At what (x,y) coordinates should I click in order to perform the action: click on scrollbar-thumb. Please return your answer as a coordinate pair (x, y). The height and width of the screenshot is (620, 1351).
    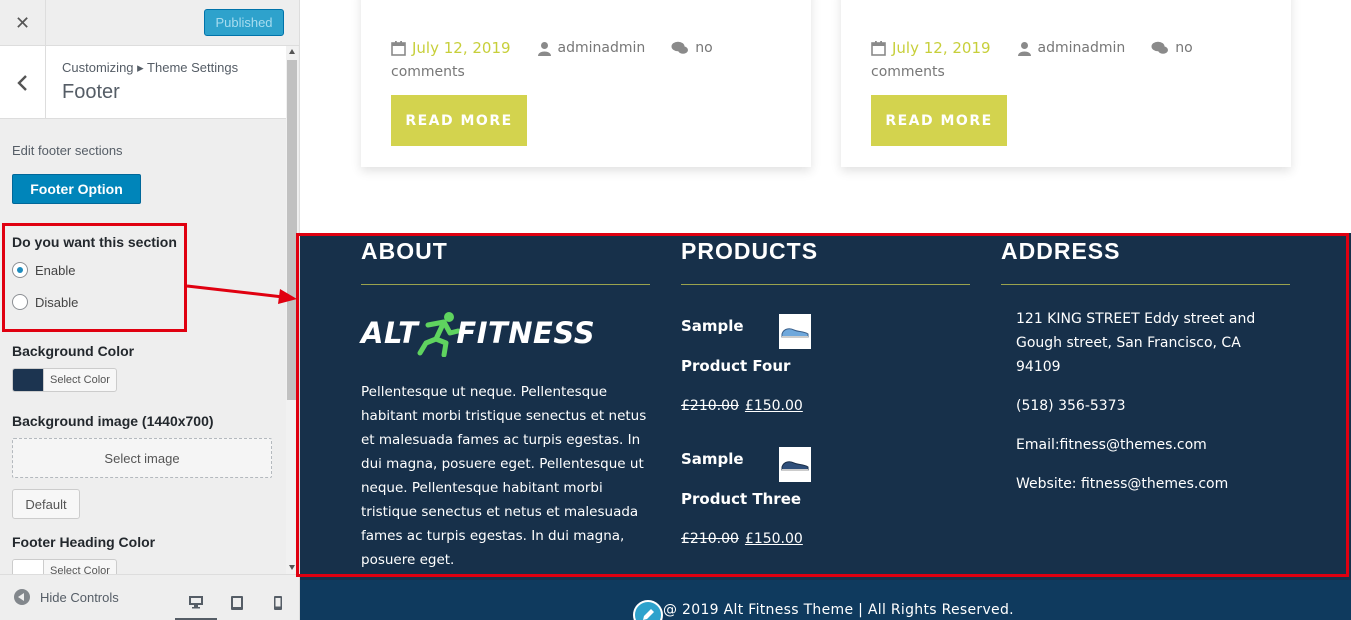
    Looking at the image, I should click on (292, 230).